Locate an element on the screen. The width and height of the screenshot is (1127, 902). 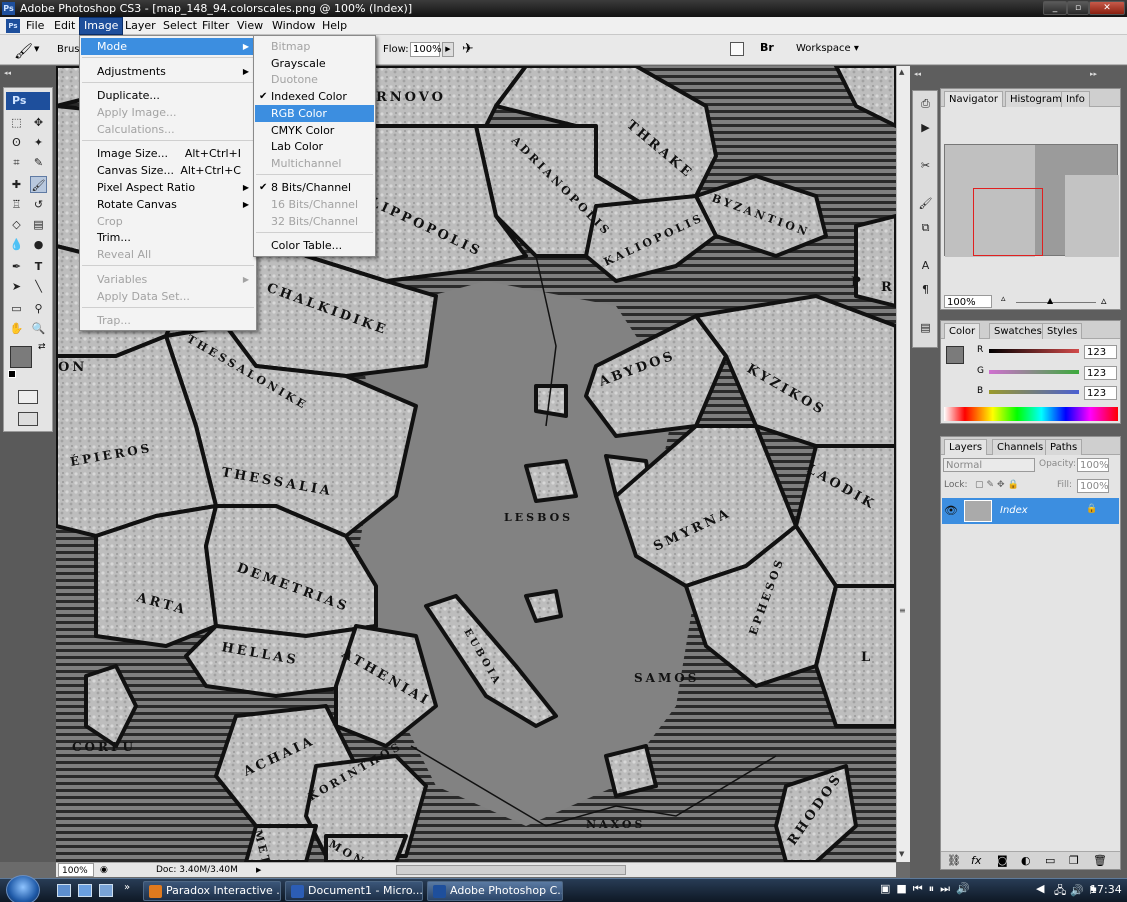
stamp-tool-icon: ♖ is located at coordinates (16, 204).